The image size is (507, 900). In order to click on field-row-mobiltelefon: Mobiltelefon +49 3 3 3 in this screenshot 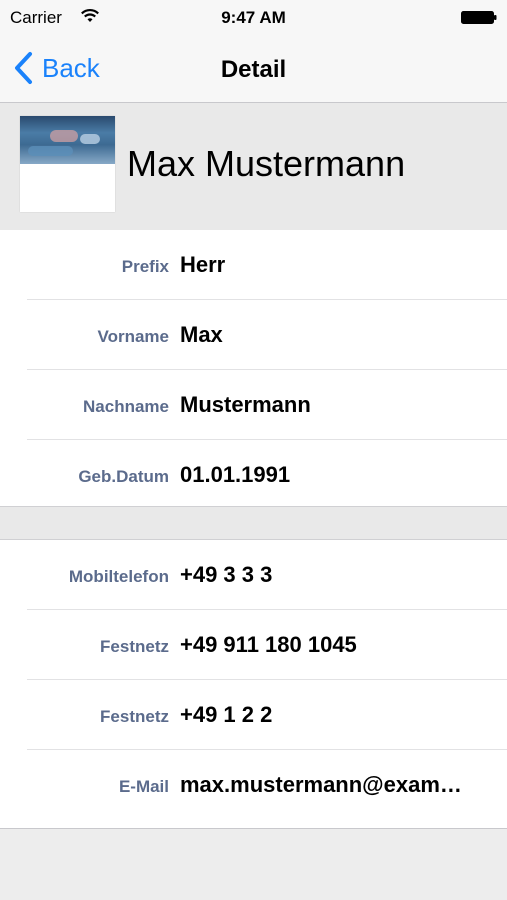, I will do `click(267, 575)`.